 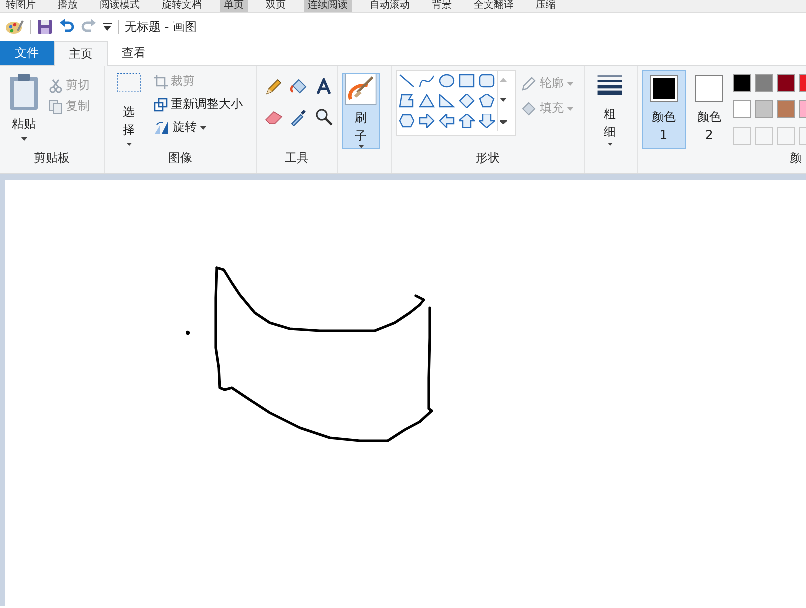 I want to click on toolbar-item: 播放, so click(x=68, y=6).